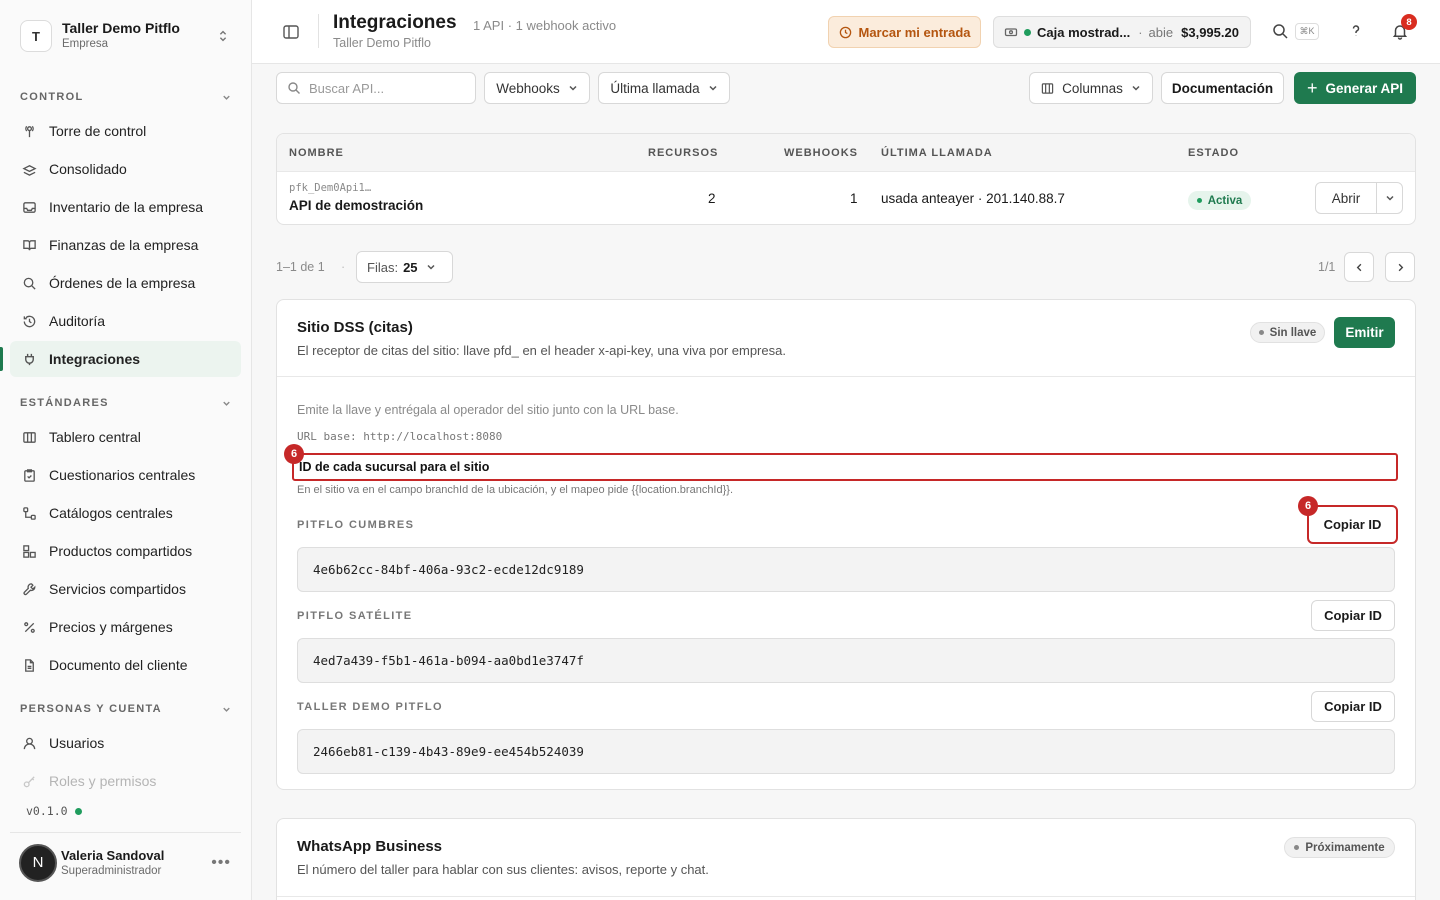  Describe the element at coordinates (125, 551) in the screenshot. I see `sidebar-item-productos: Productos compartidos` at that location.